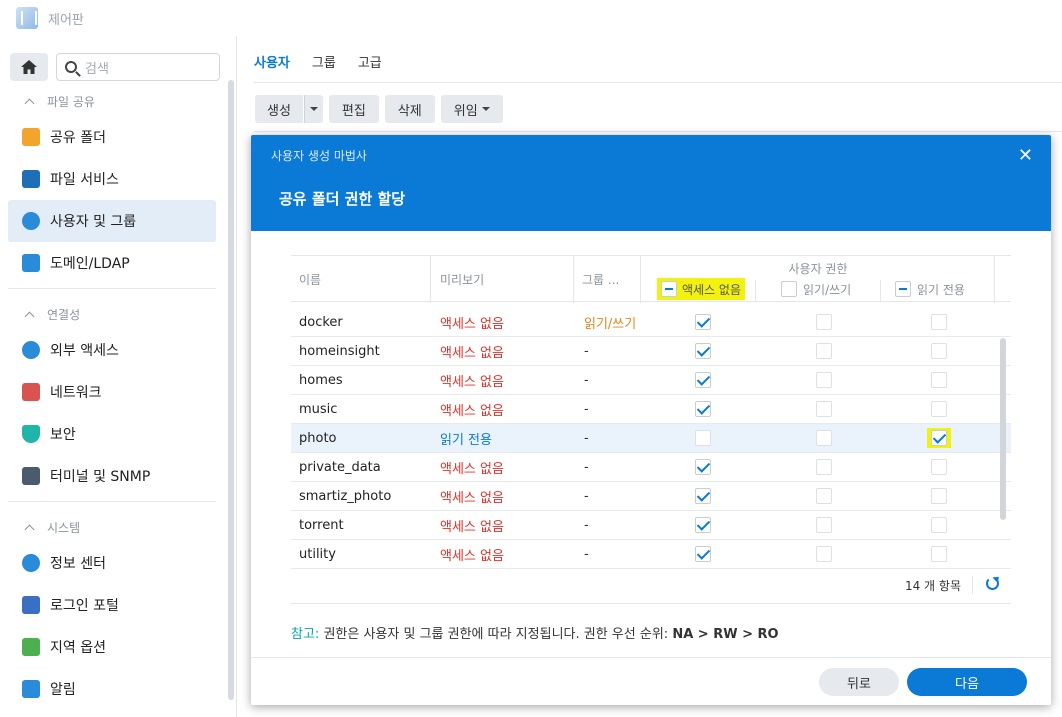  Describe the element at coordinates (651, 438) in the screenshot. I see `table-row: photo 읽기 전용 -` at that location.